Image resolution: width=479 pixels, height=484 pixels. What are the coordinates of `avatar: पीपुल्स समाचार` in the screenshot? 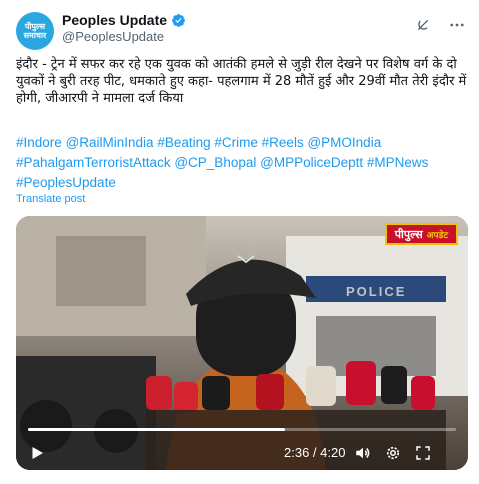 It's located at (35, 31).